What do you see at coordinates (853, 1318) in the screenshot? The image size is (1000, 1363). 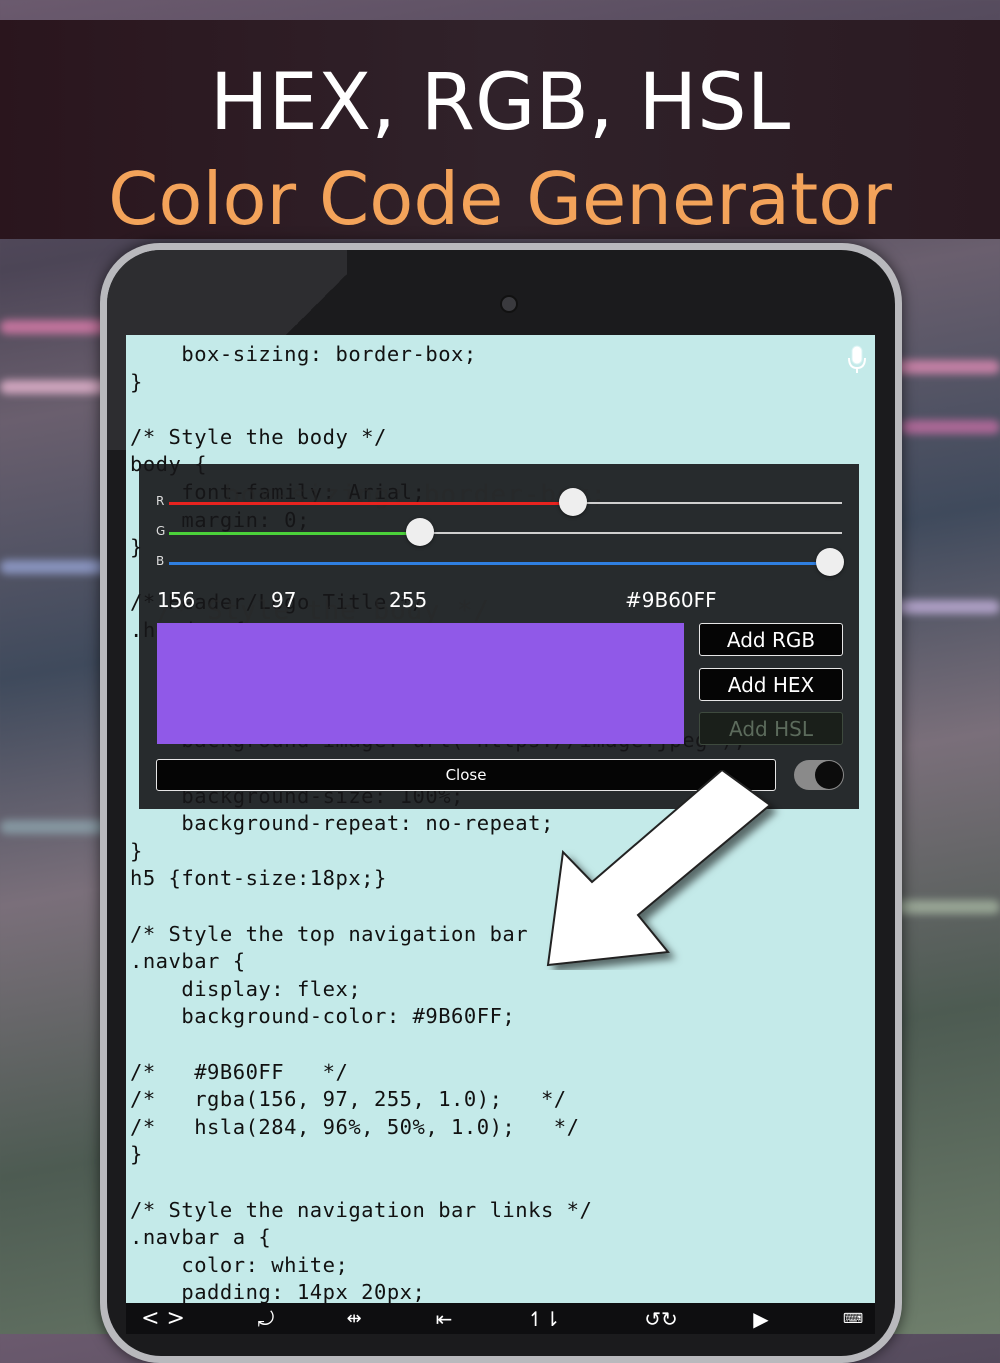 I see `keyboard-icon: ⌨` at bounding box center [853, 1318].